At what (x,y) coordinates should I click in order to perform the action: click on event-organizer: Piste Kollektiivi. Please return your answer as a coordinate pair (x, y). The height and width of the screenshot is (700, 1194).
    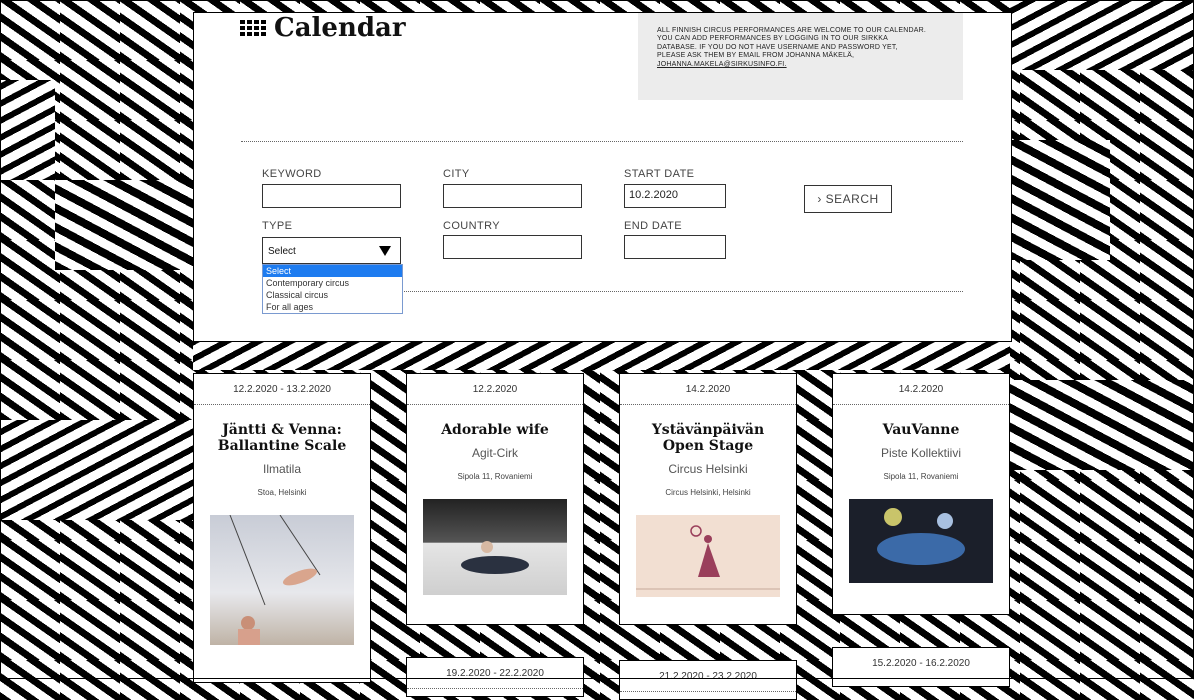
    Looking at the image, I should click on (921, 453).